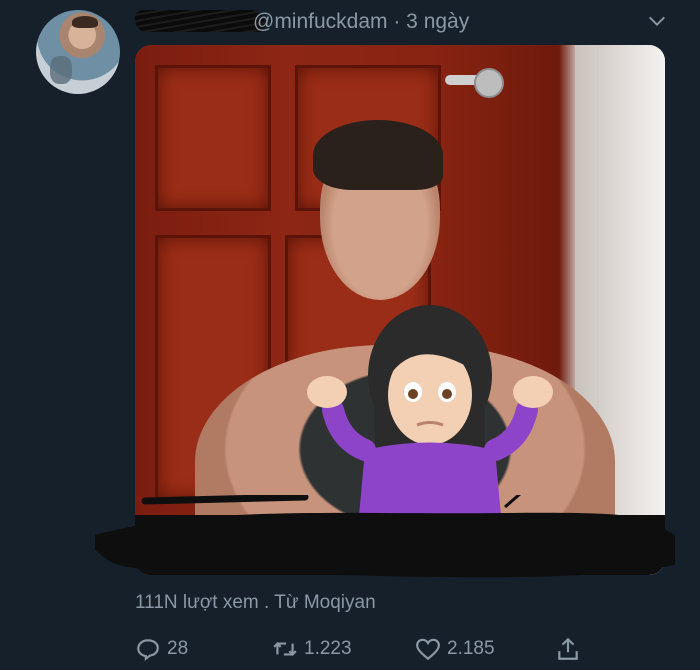  I want to click on heart-icon, so click(428, 649).